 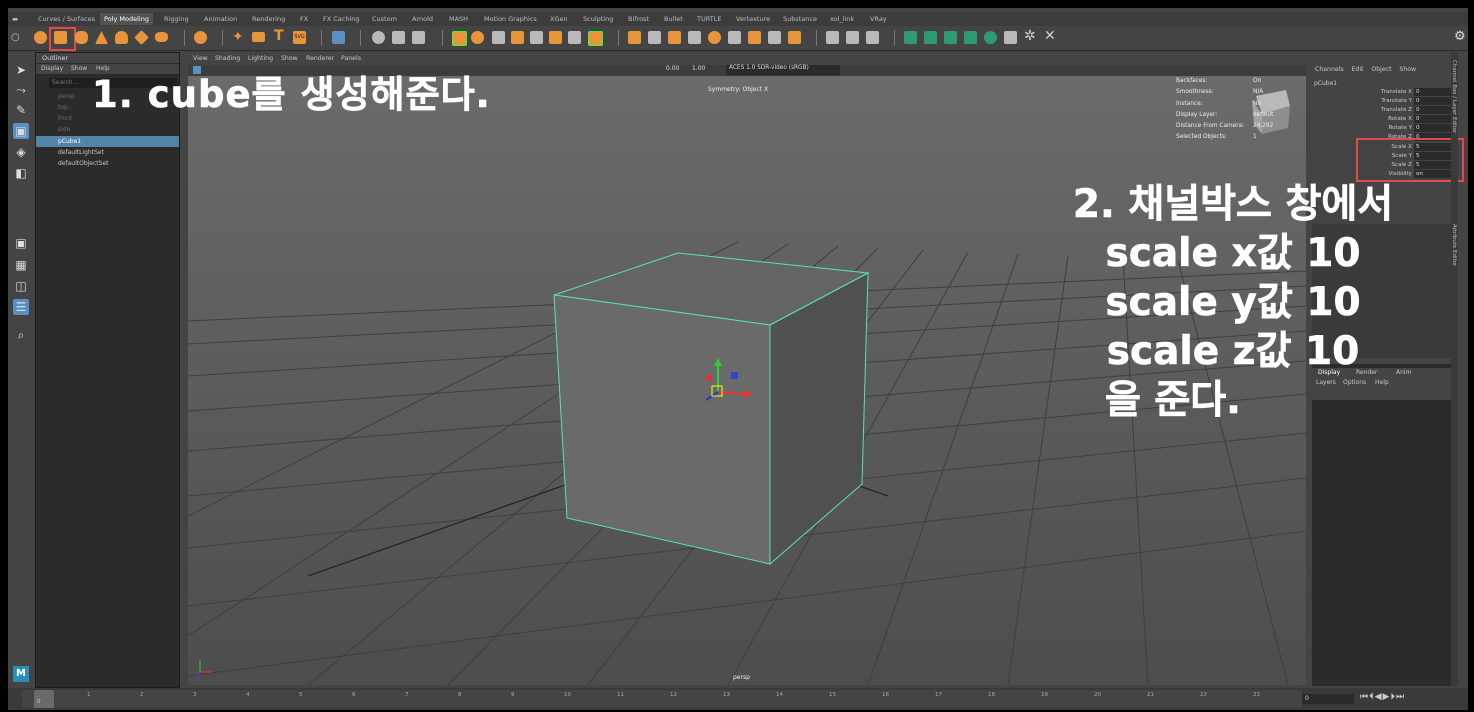 What do you see at coordinates (842, 19) in the screenshot?
I see `tab-xol-link: xol_link` at bounding box center [842, 19].